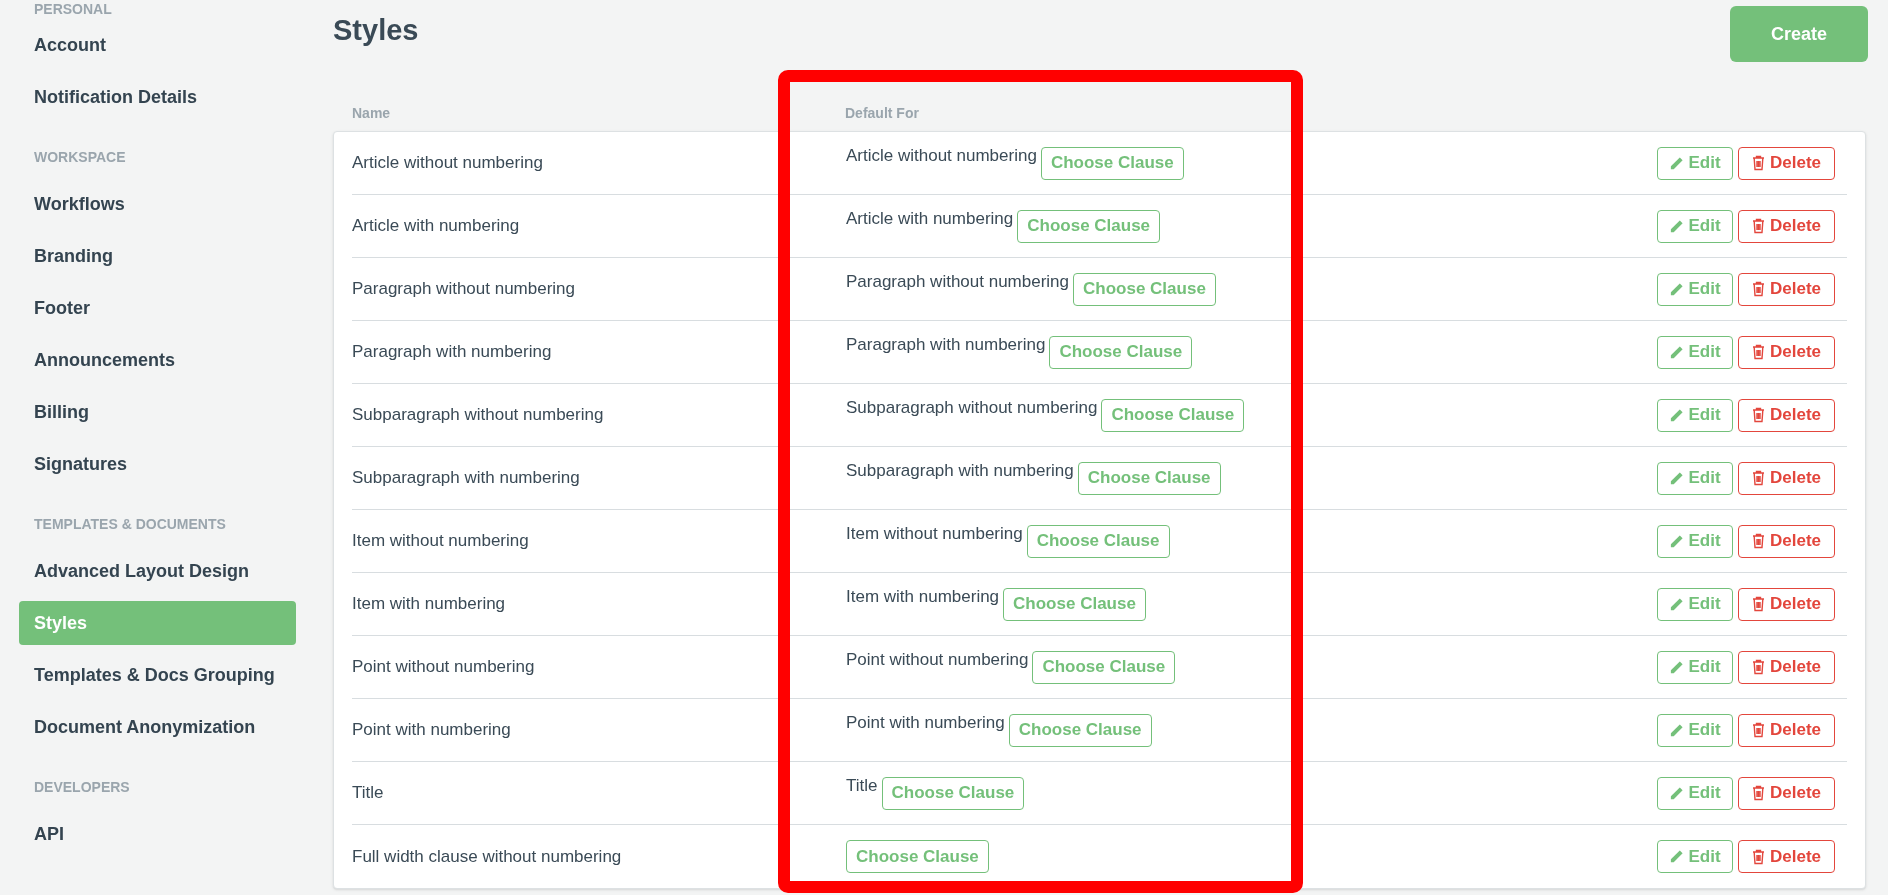 The width and height of the screenshot is (1888, 895). What do you see at coordinates (958, 281) in the screenshot?
I see `default-for-text: Paragraph without numbering` at bounding box center [958, 281].